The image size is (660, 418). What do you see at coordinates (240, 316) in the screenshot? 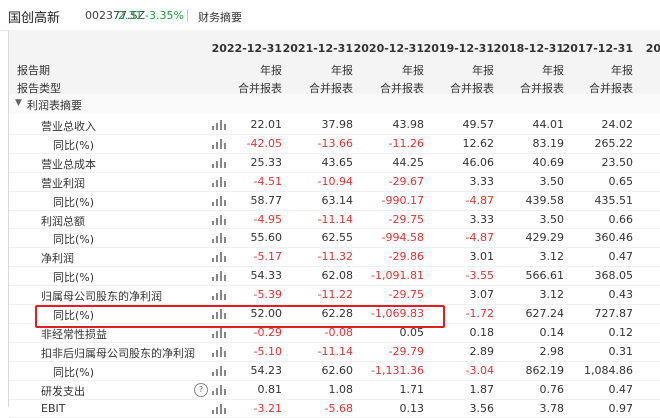
I see `highlight-box` at bounding box center [240, 316].